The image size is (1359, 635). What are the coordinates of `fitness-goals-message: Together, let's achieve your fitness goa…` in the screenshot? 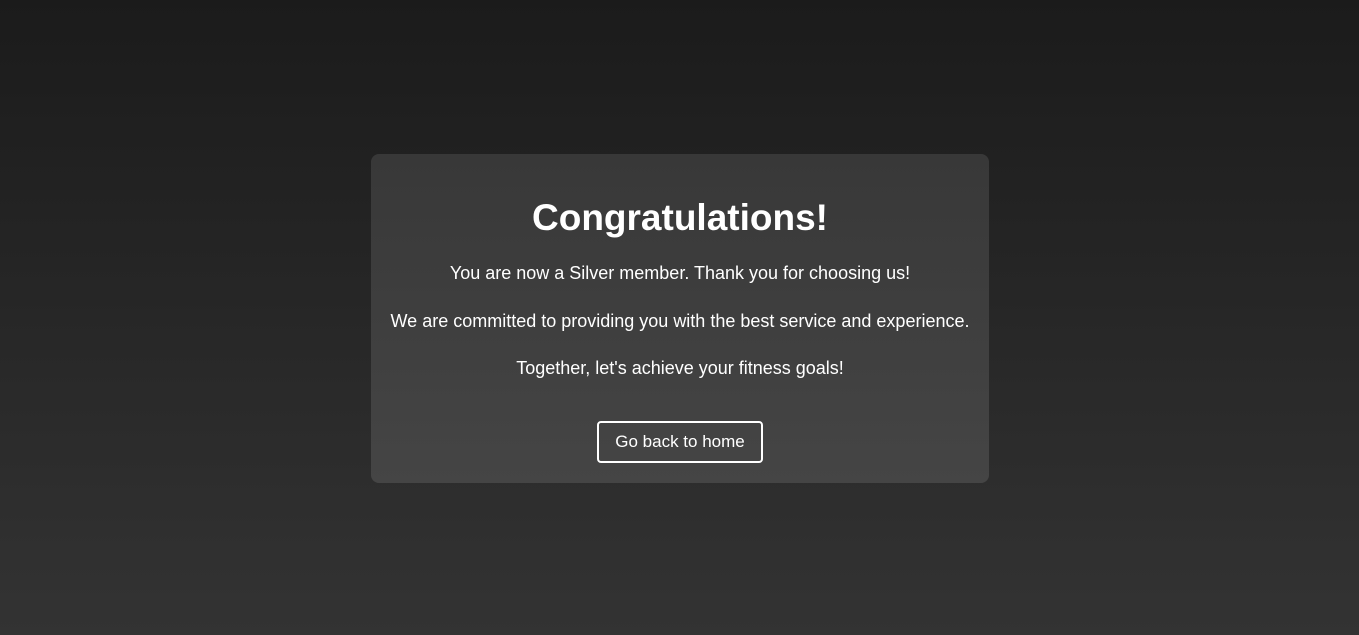 It's located at (680, 368).